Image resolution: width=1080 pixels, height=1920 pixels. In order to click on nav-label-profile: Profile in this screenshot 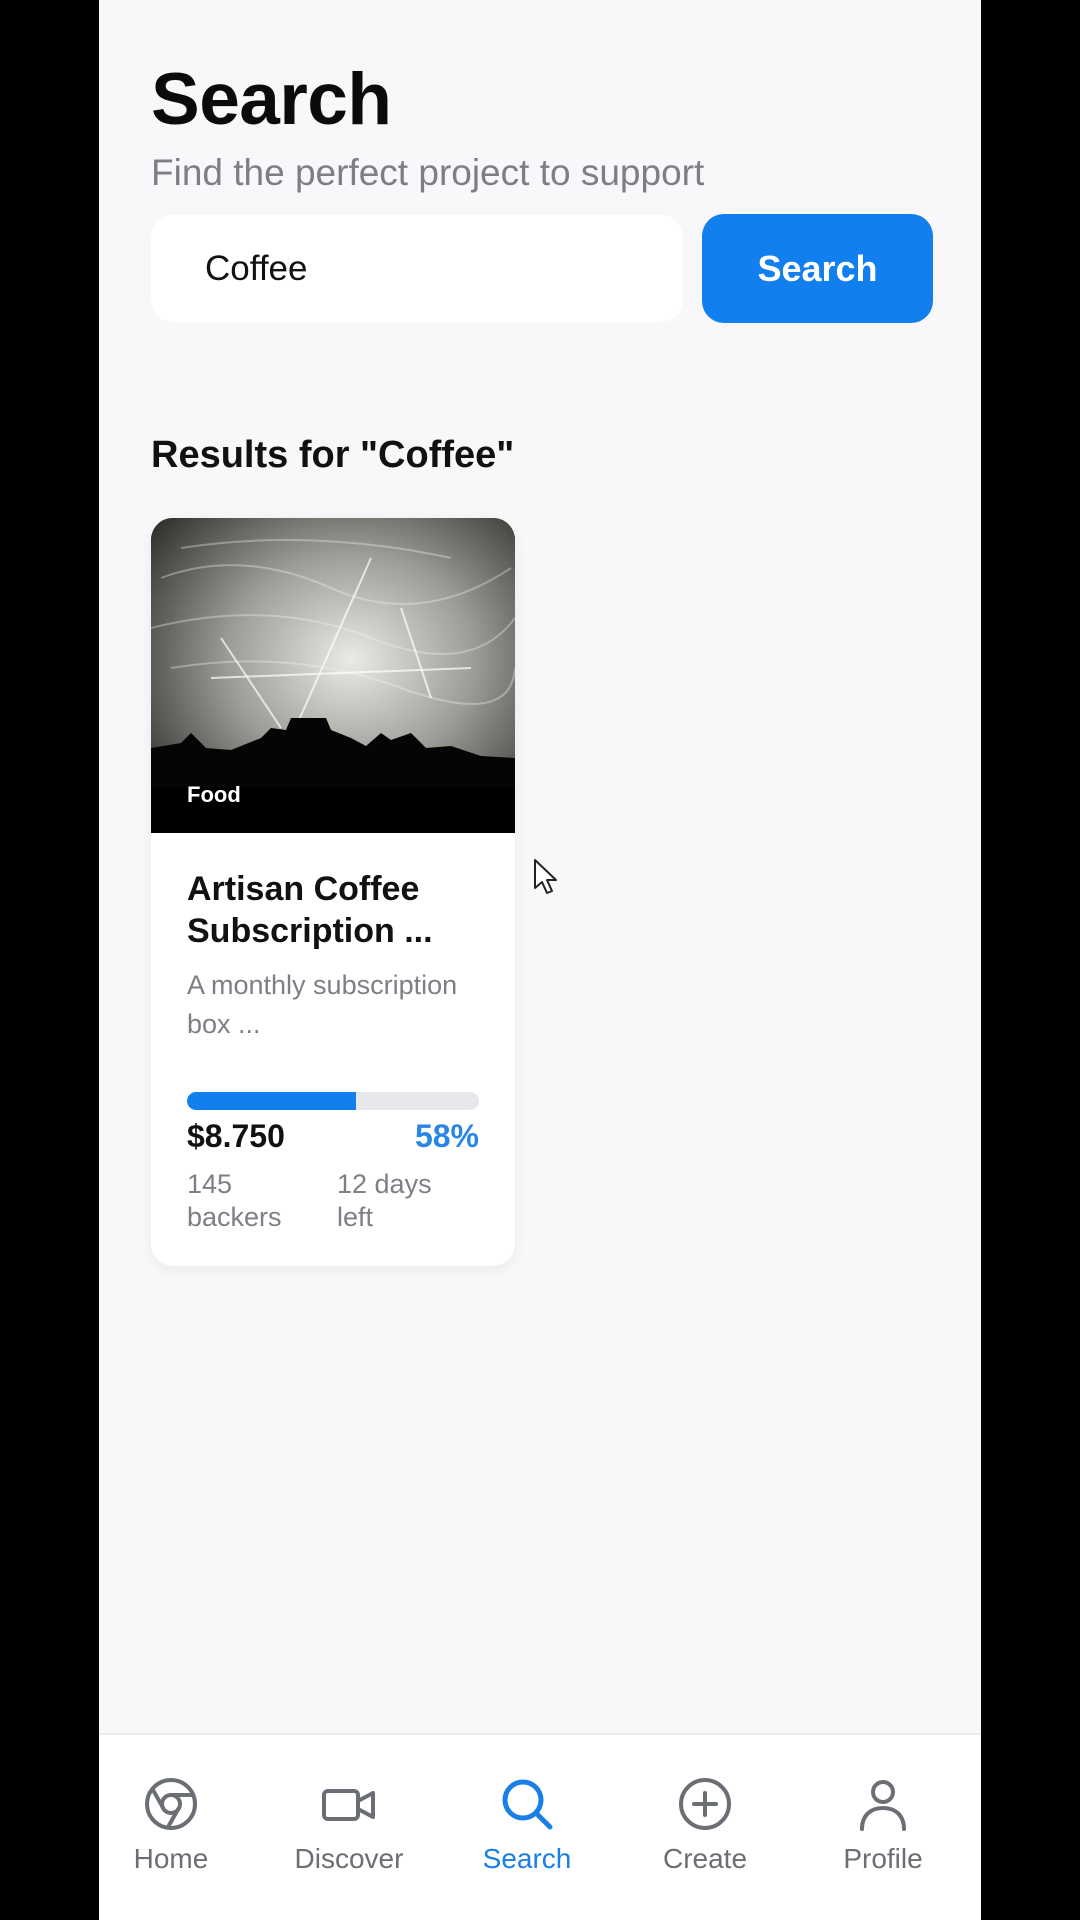, I will do `click(883, 1858)`.